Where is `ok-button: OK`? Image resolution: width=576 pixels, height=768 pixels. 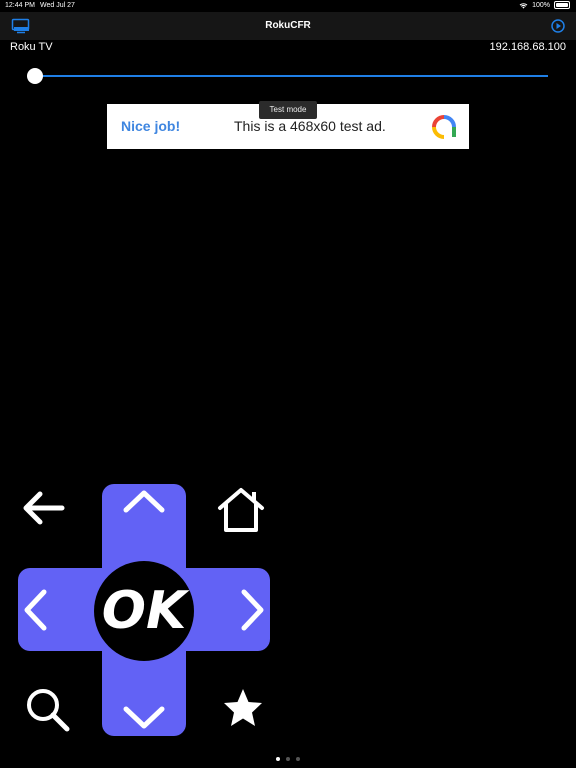 ok-button: OK is located at coordinates (144, 611).